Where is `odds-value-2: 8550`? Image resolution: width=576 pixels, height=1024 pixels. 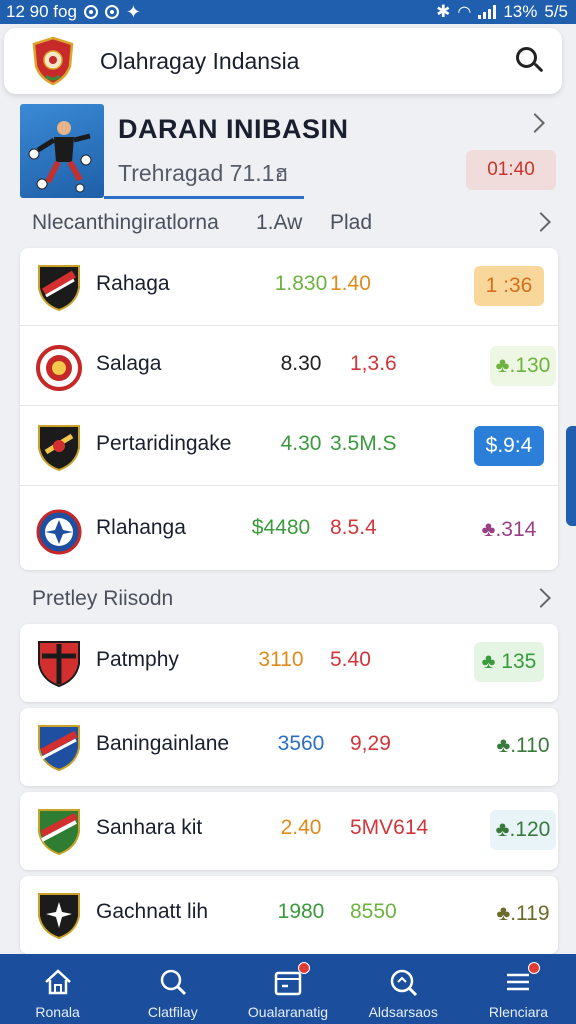 odds-value-2: 8550 is located at coordinates (373, 911).